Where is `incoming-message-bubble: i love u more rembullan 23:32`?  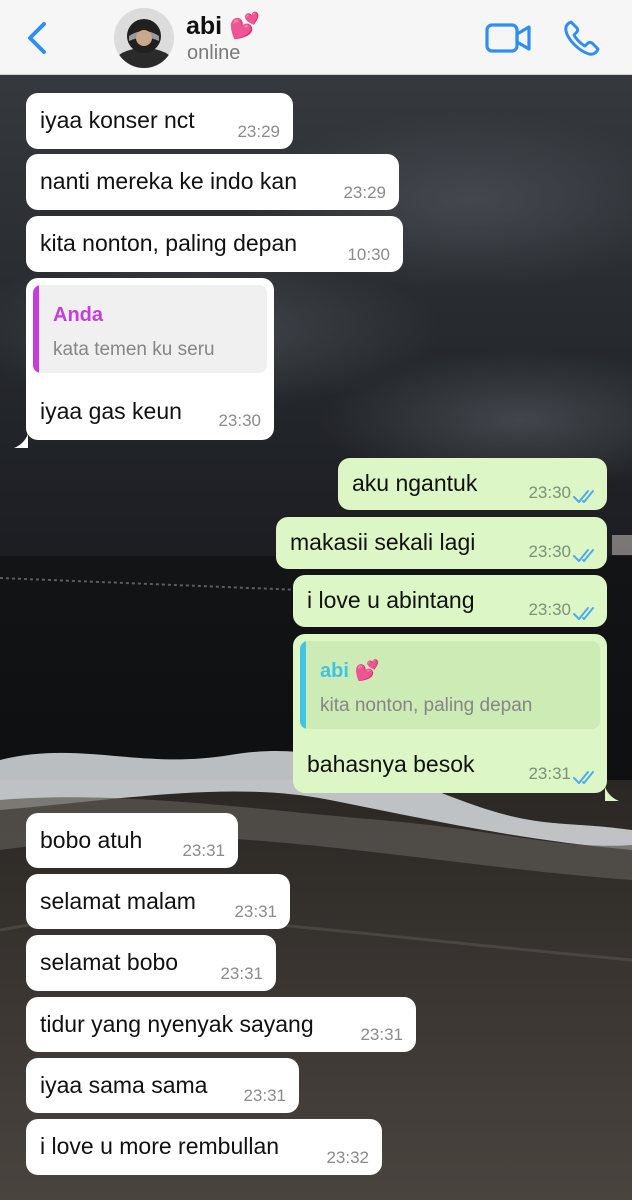
incoming-message-bubble: i love u more rembullan 23:32 is located at coordinates (204, 1147).